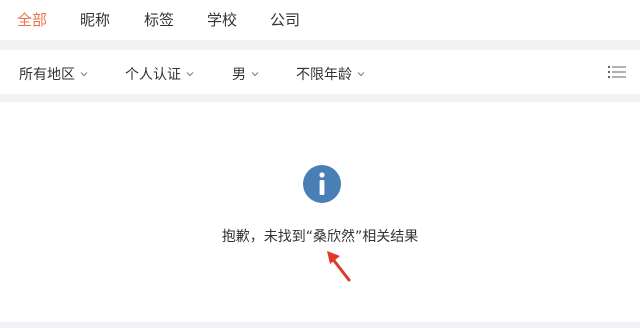 The width and height of the screenshot is (640, 328). Describe the element at coordinates (153, 75) in the screenshot. I see `verification-filter-label: 个人认证` at that location.